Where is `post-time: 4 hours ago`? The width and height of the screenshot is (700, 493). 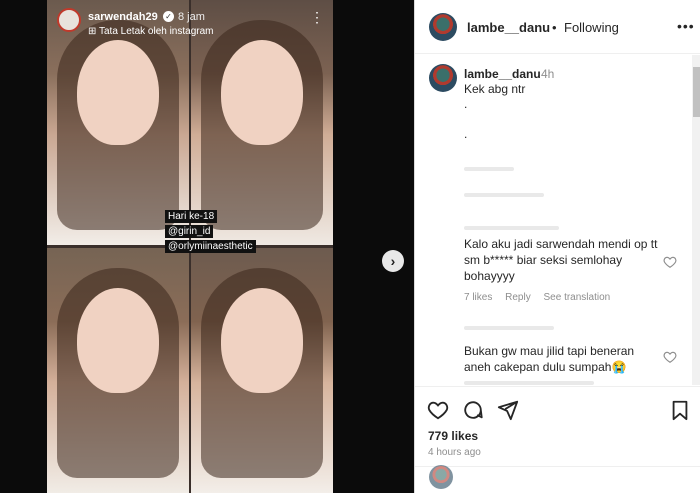 post-time: 4 hours ago is located at coordinates (454, 452).